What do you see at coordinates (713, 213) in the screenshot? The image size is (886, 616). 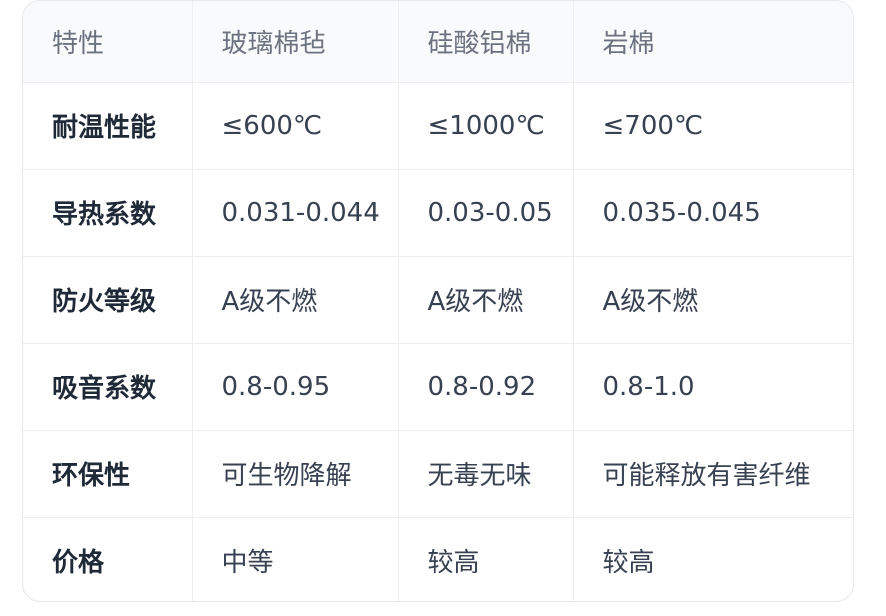 I see `table-cell: 0.035-0.045` at bounding box center [713, 213].